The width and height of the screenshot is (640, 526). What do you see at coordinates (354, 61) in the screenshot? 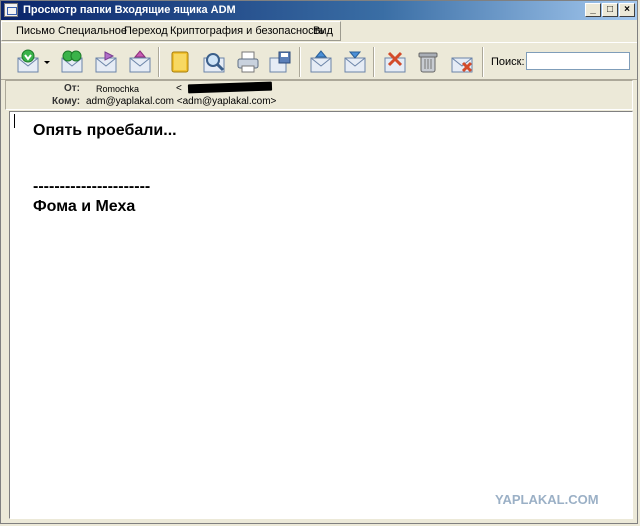
I see `next-message-icon` at bounding box center [354, 61].